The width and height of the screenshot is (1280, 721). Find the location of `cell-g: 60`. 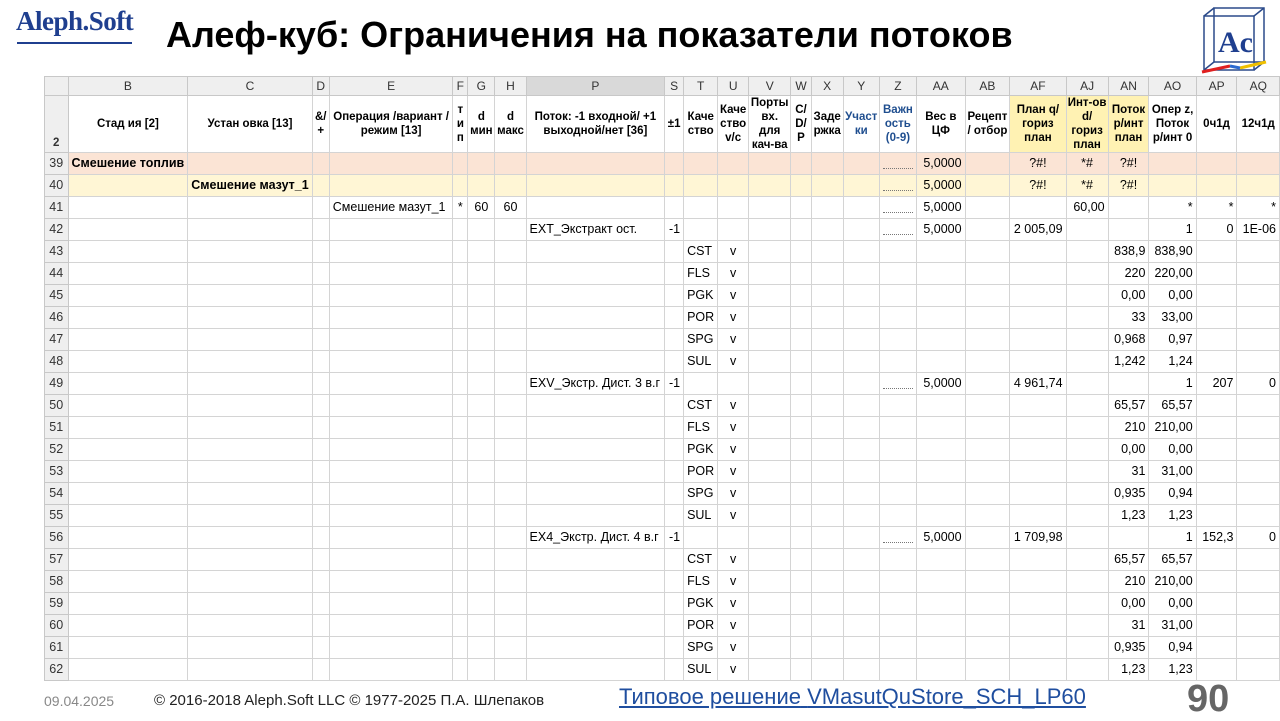

cell-g: 60 is located at coordinates (481, 207).